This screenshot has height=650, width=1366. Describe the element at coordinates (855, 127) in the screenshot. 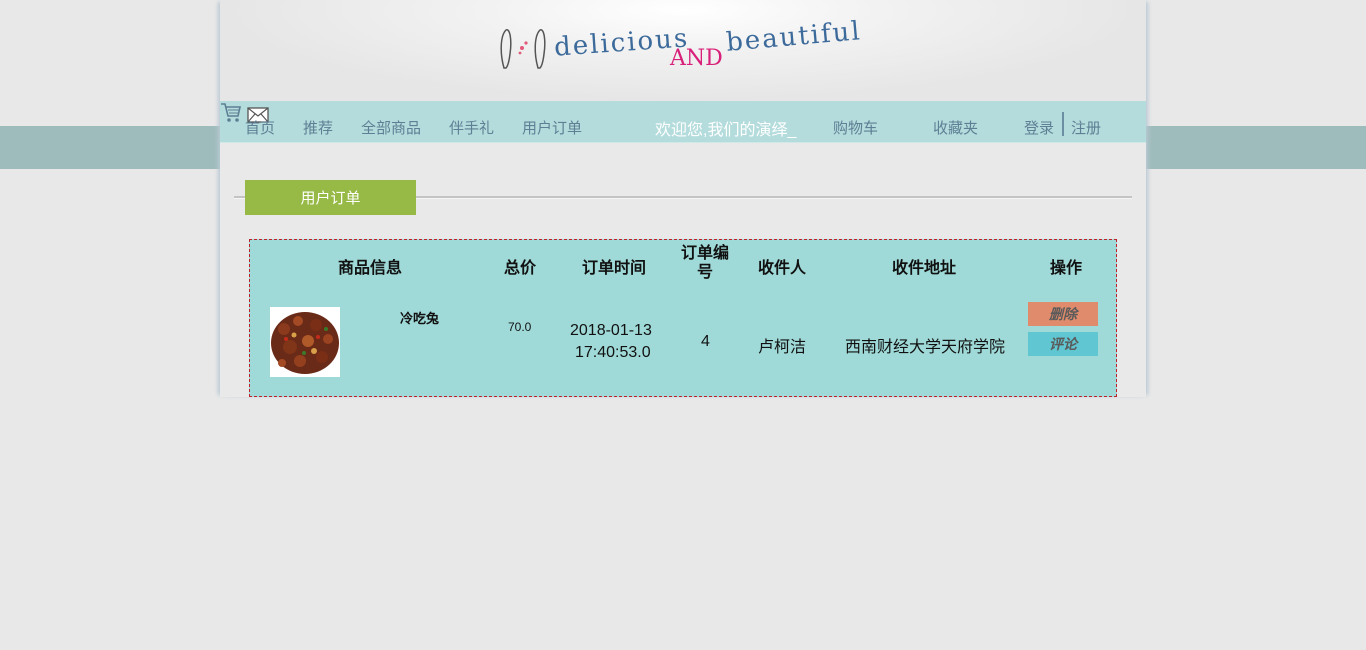

I see `nav-cart: 购物车` at that location.